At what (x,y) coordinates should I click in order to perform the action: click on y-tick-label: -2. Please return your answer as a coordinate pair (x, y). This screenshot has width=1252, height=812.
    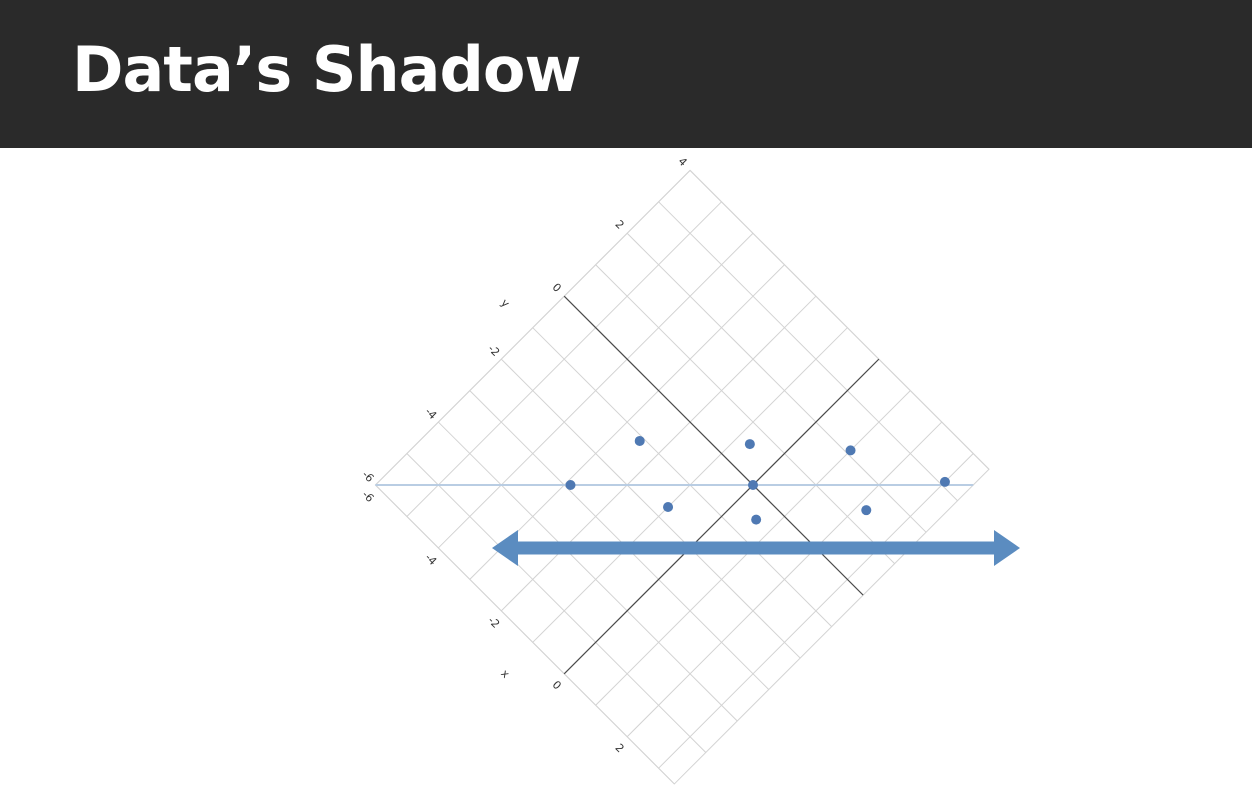
    Looking at the image, I should click on (493, 350).